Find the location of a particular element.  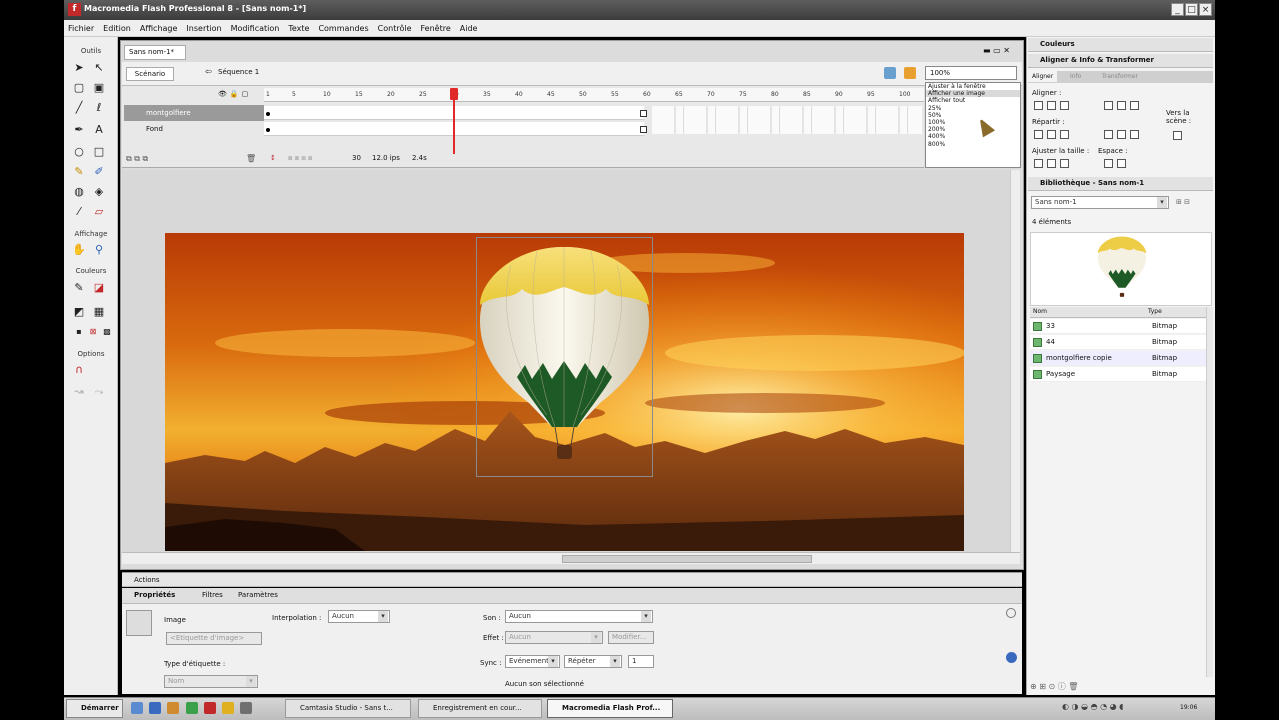

swap-colors-icon: ▦ is located at coordinates (99, 312).